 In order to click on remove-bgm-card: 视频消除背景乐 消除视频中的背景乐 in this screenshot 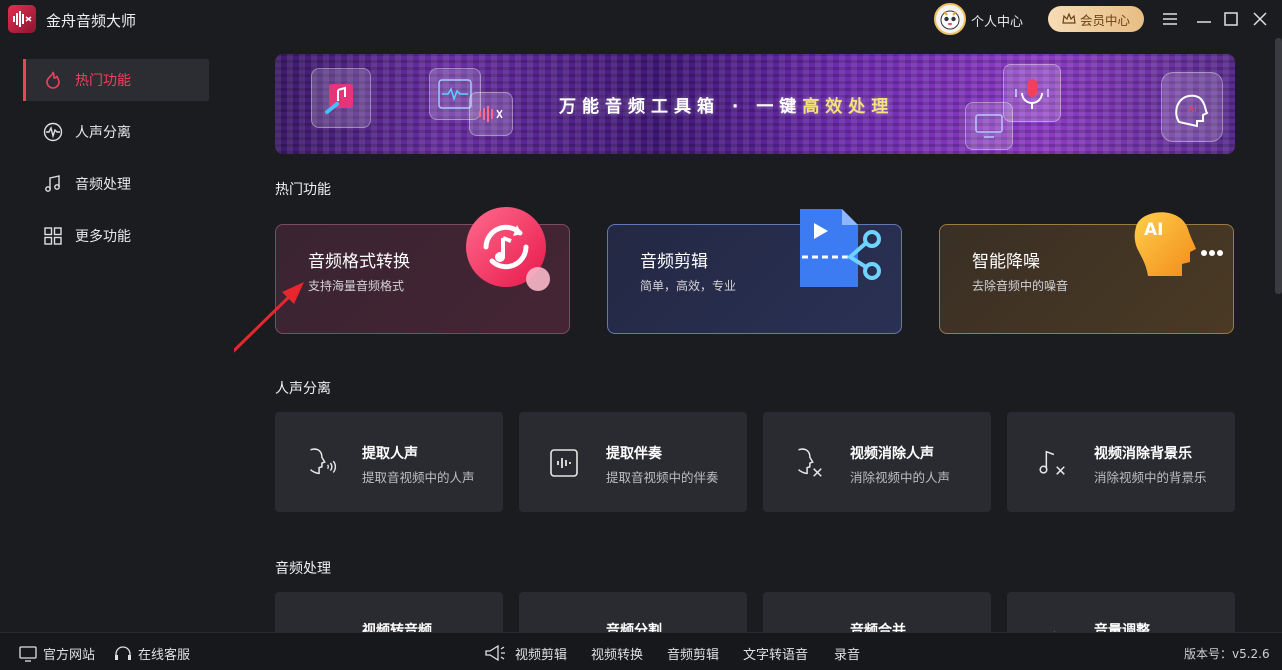, I will do `click(1121, 462)`.